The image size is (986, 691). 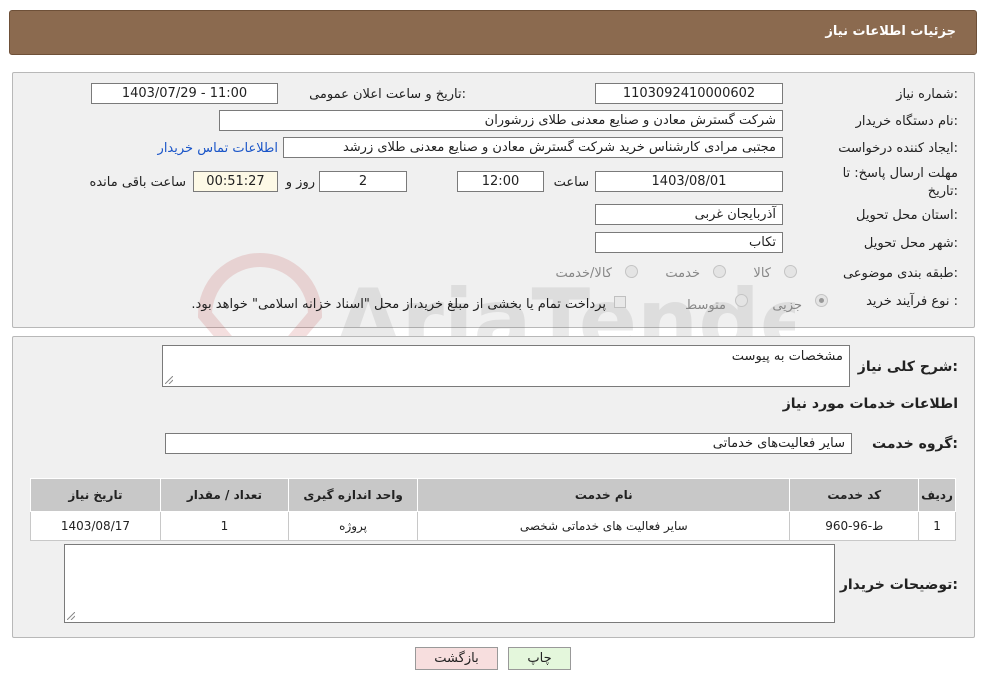 What do you see at coordinates (689, 181) in the screenshot?
I see `deadline-date-field: 1403/08/01` at bounding box center [689, 181].